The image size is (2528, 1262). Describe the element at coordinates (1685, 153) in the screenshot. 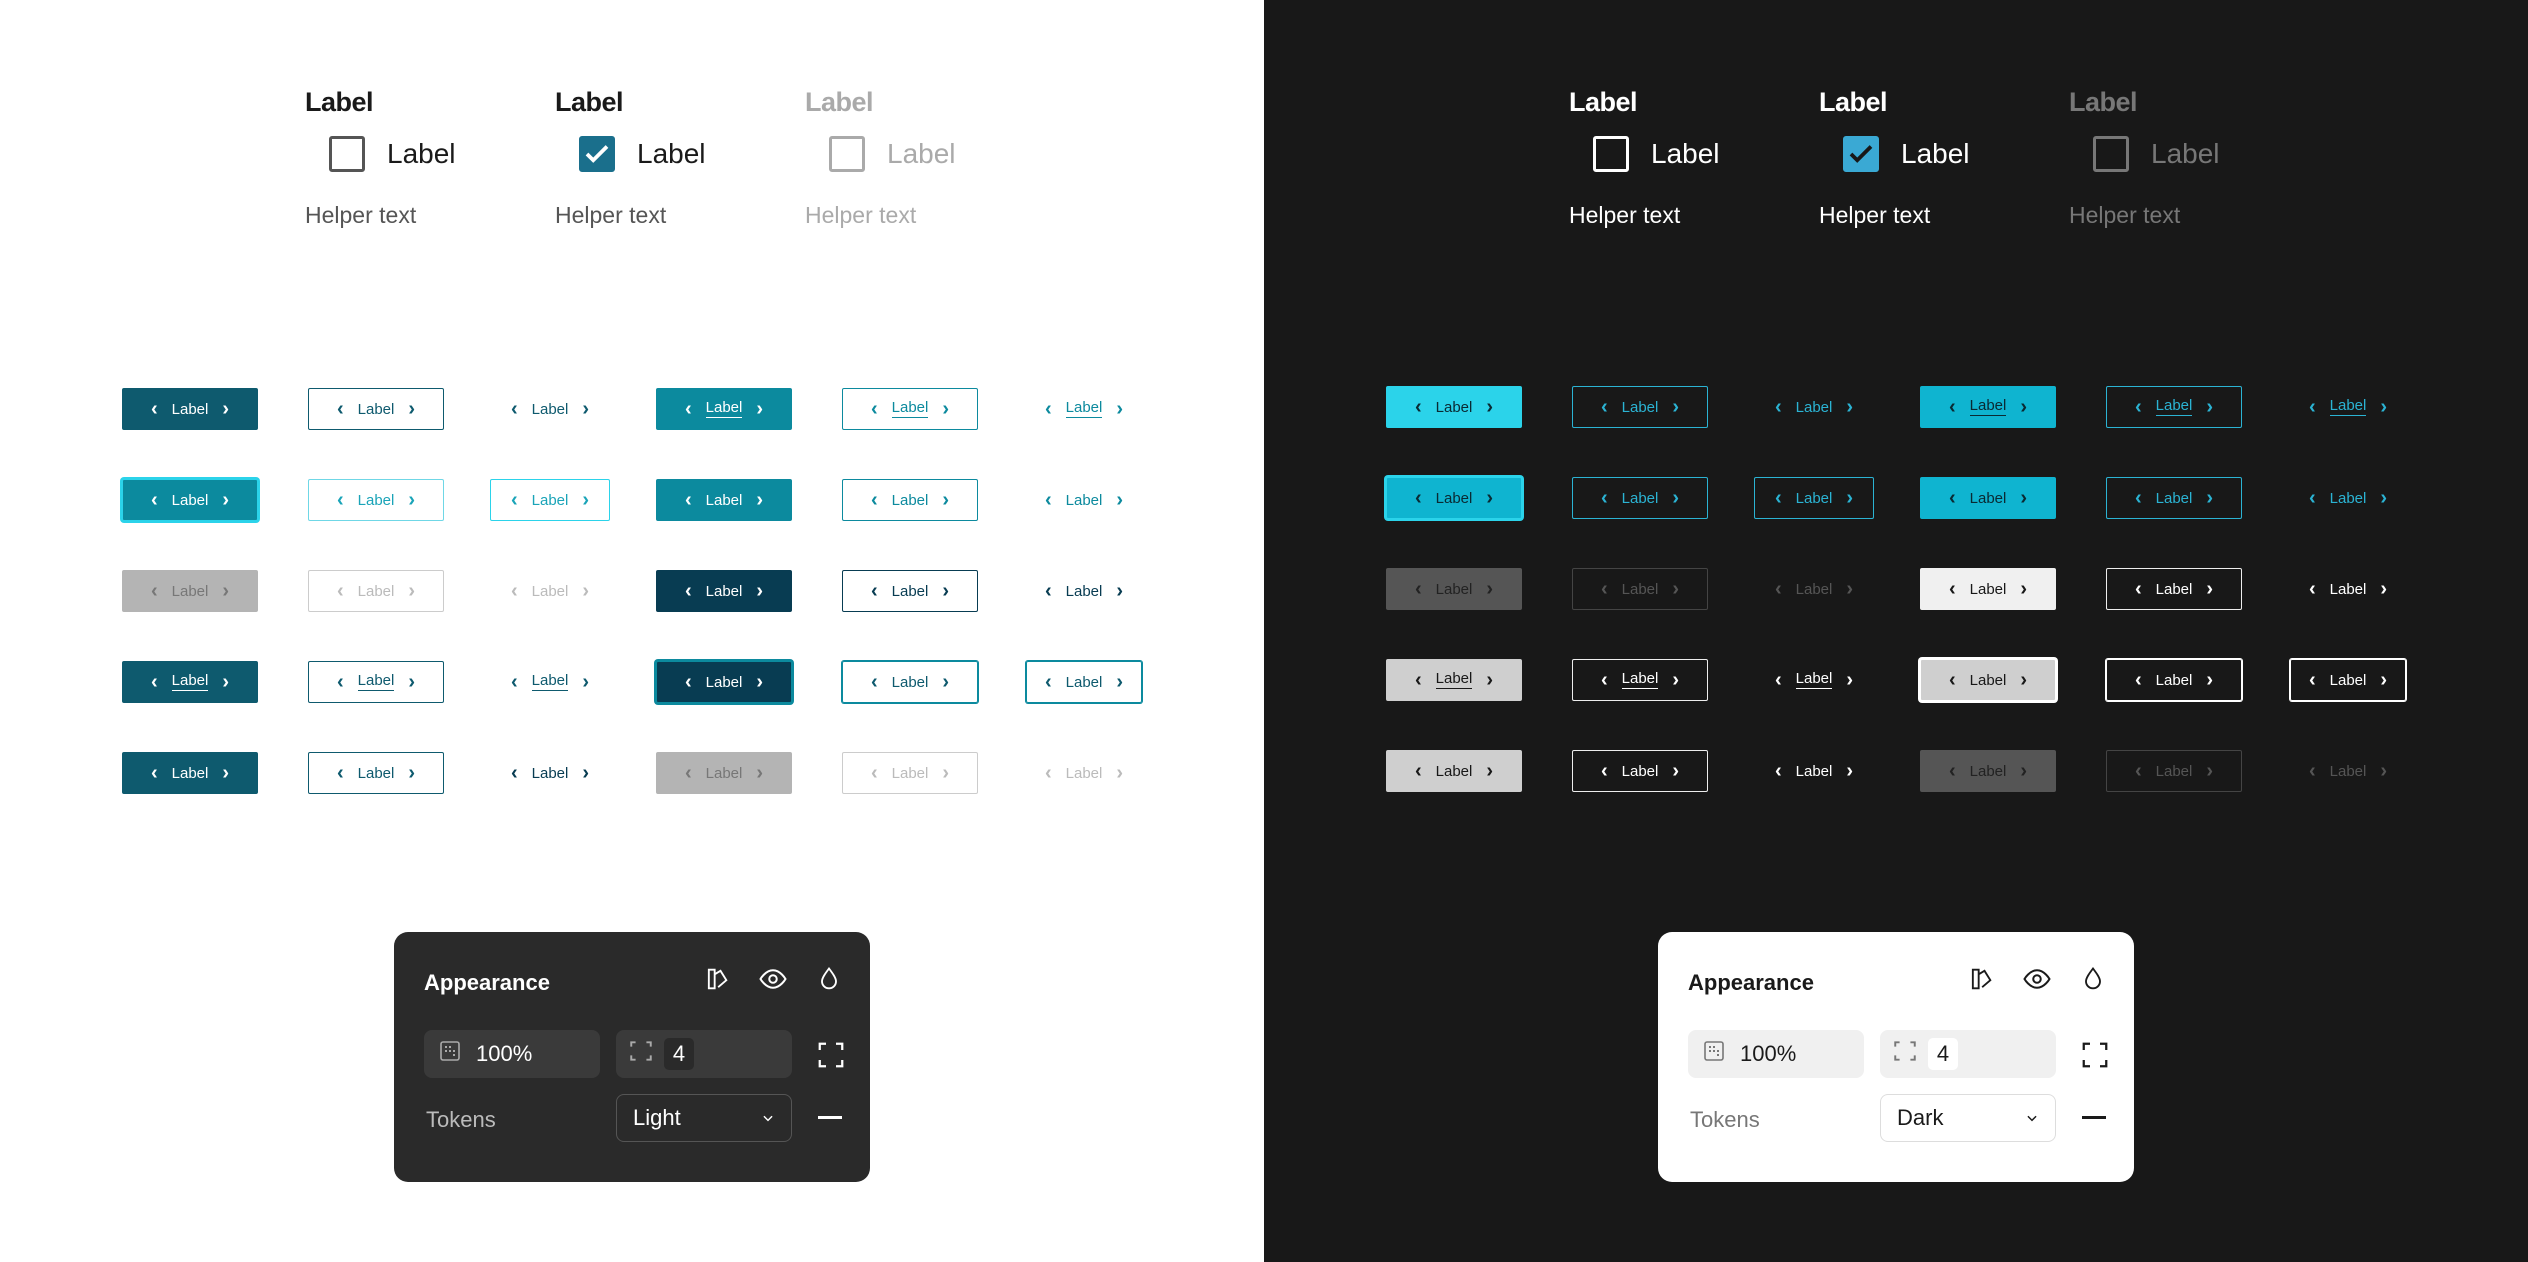

I see `checkbox-label: Label` at that location.